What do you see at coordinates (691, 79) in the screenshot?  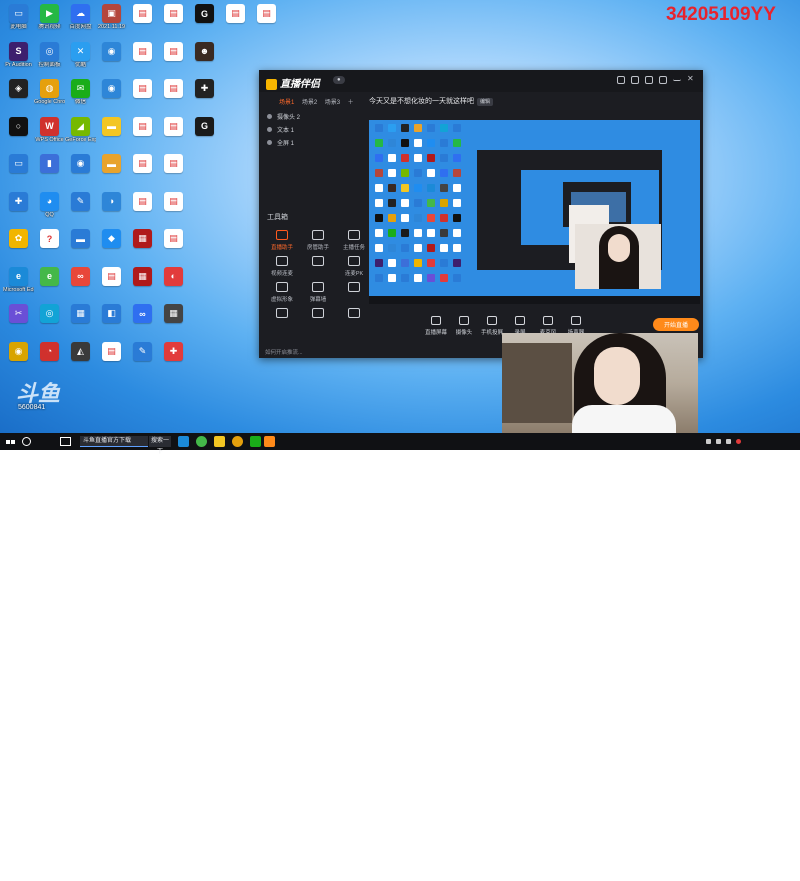 I see `close-icon: ✕` at bounding box center [691, 79].